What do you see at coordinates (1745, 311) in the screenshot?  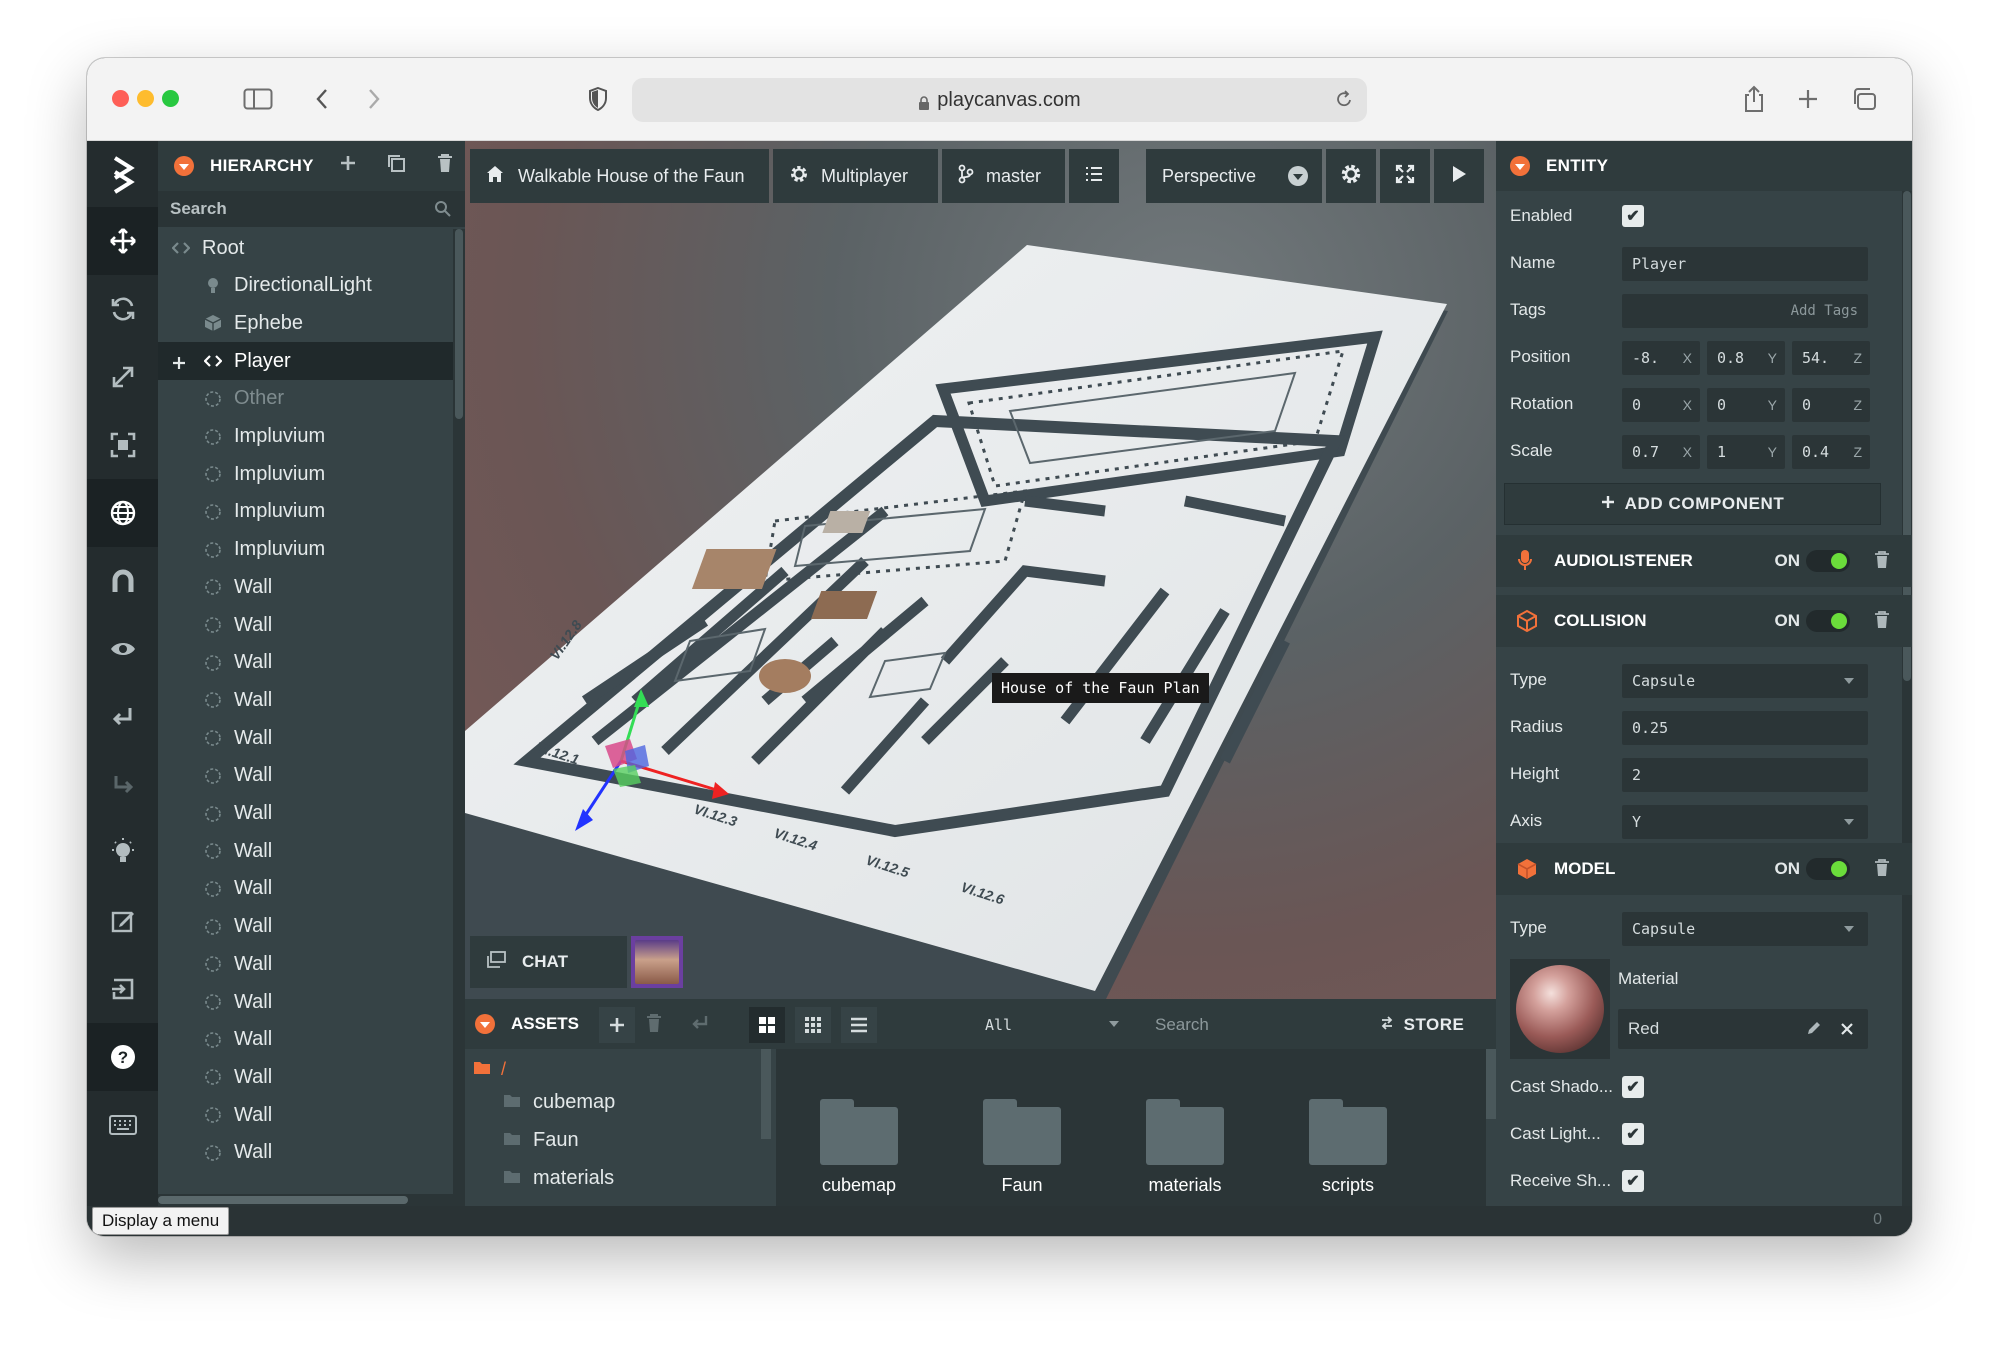 I see `tags-input: Add Tags` at bounding box center [1745, 311].